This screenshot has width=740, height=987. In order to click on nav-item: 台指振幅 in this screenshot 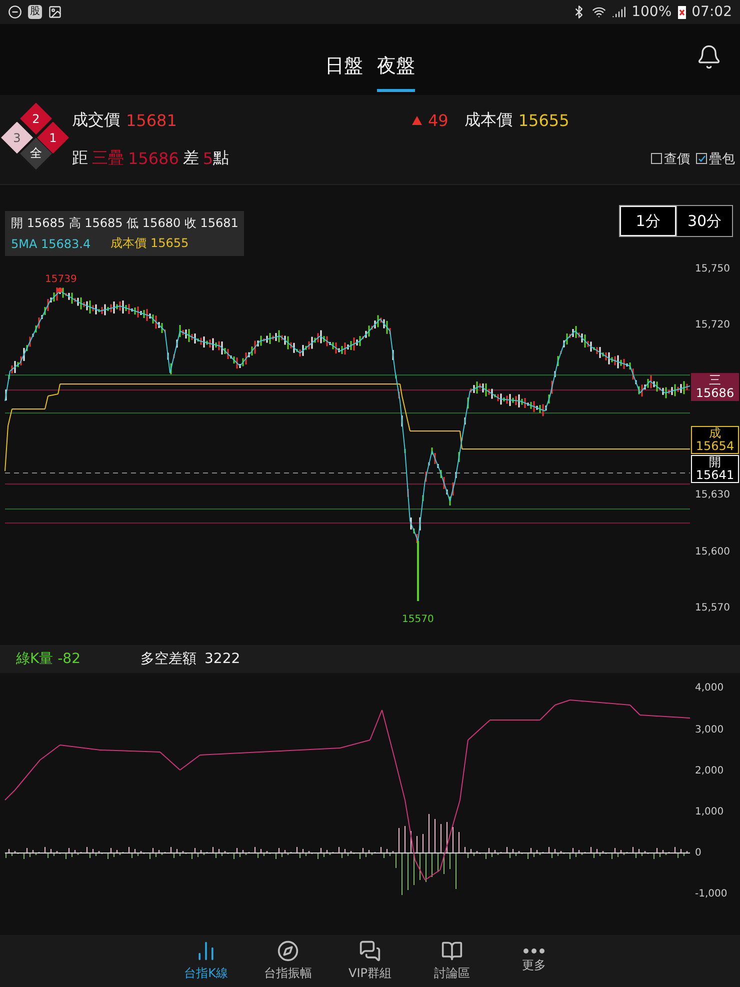, I will do `click(288, 961)`.